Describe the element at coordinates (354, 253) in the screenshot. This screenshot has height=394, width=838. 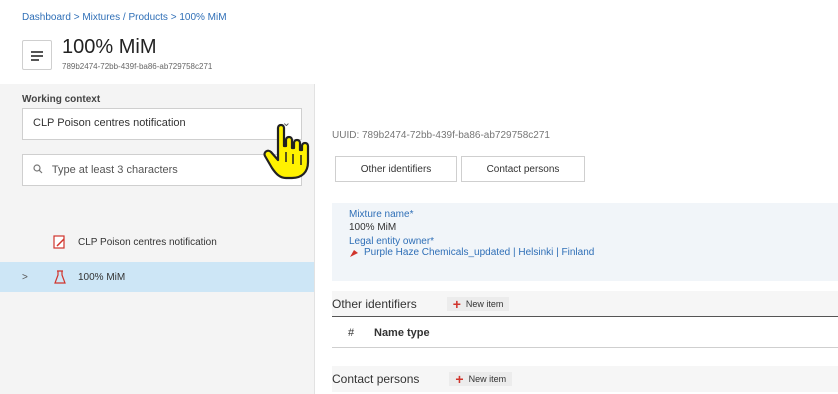
I see `legal-entity-icon` at that location.